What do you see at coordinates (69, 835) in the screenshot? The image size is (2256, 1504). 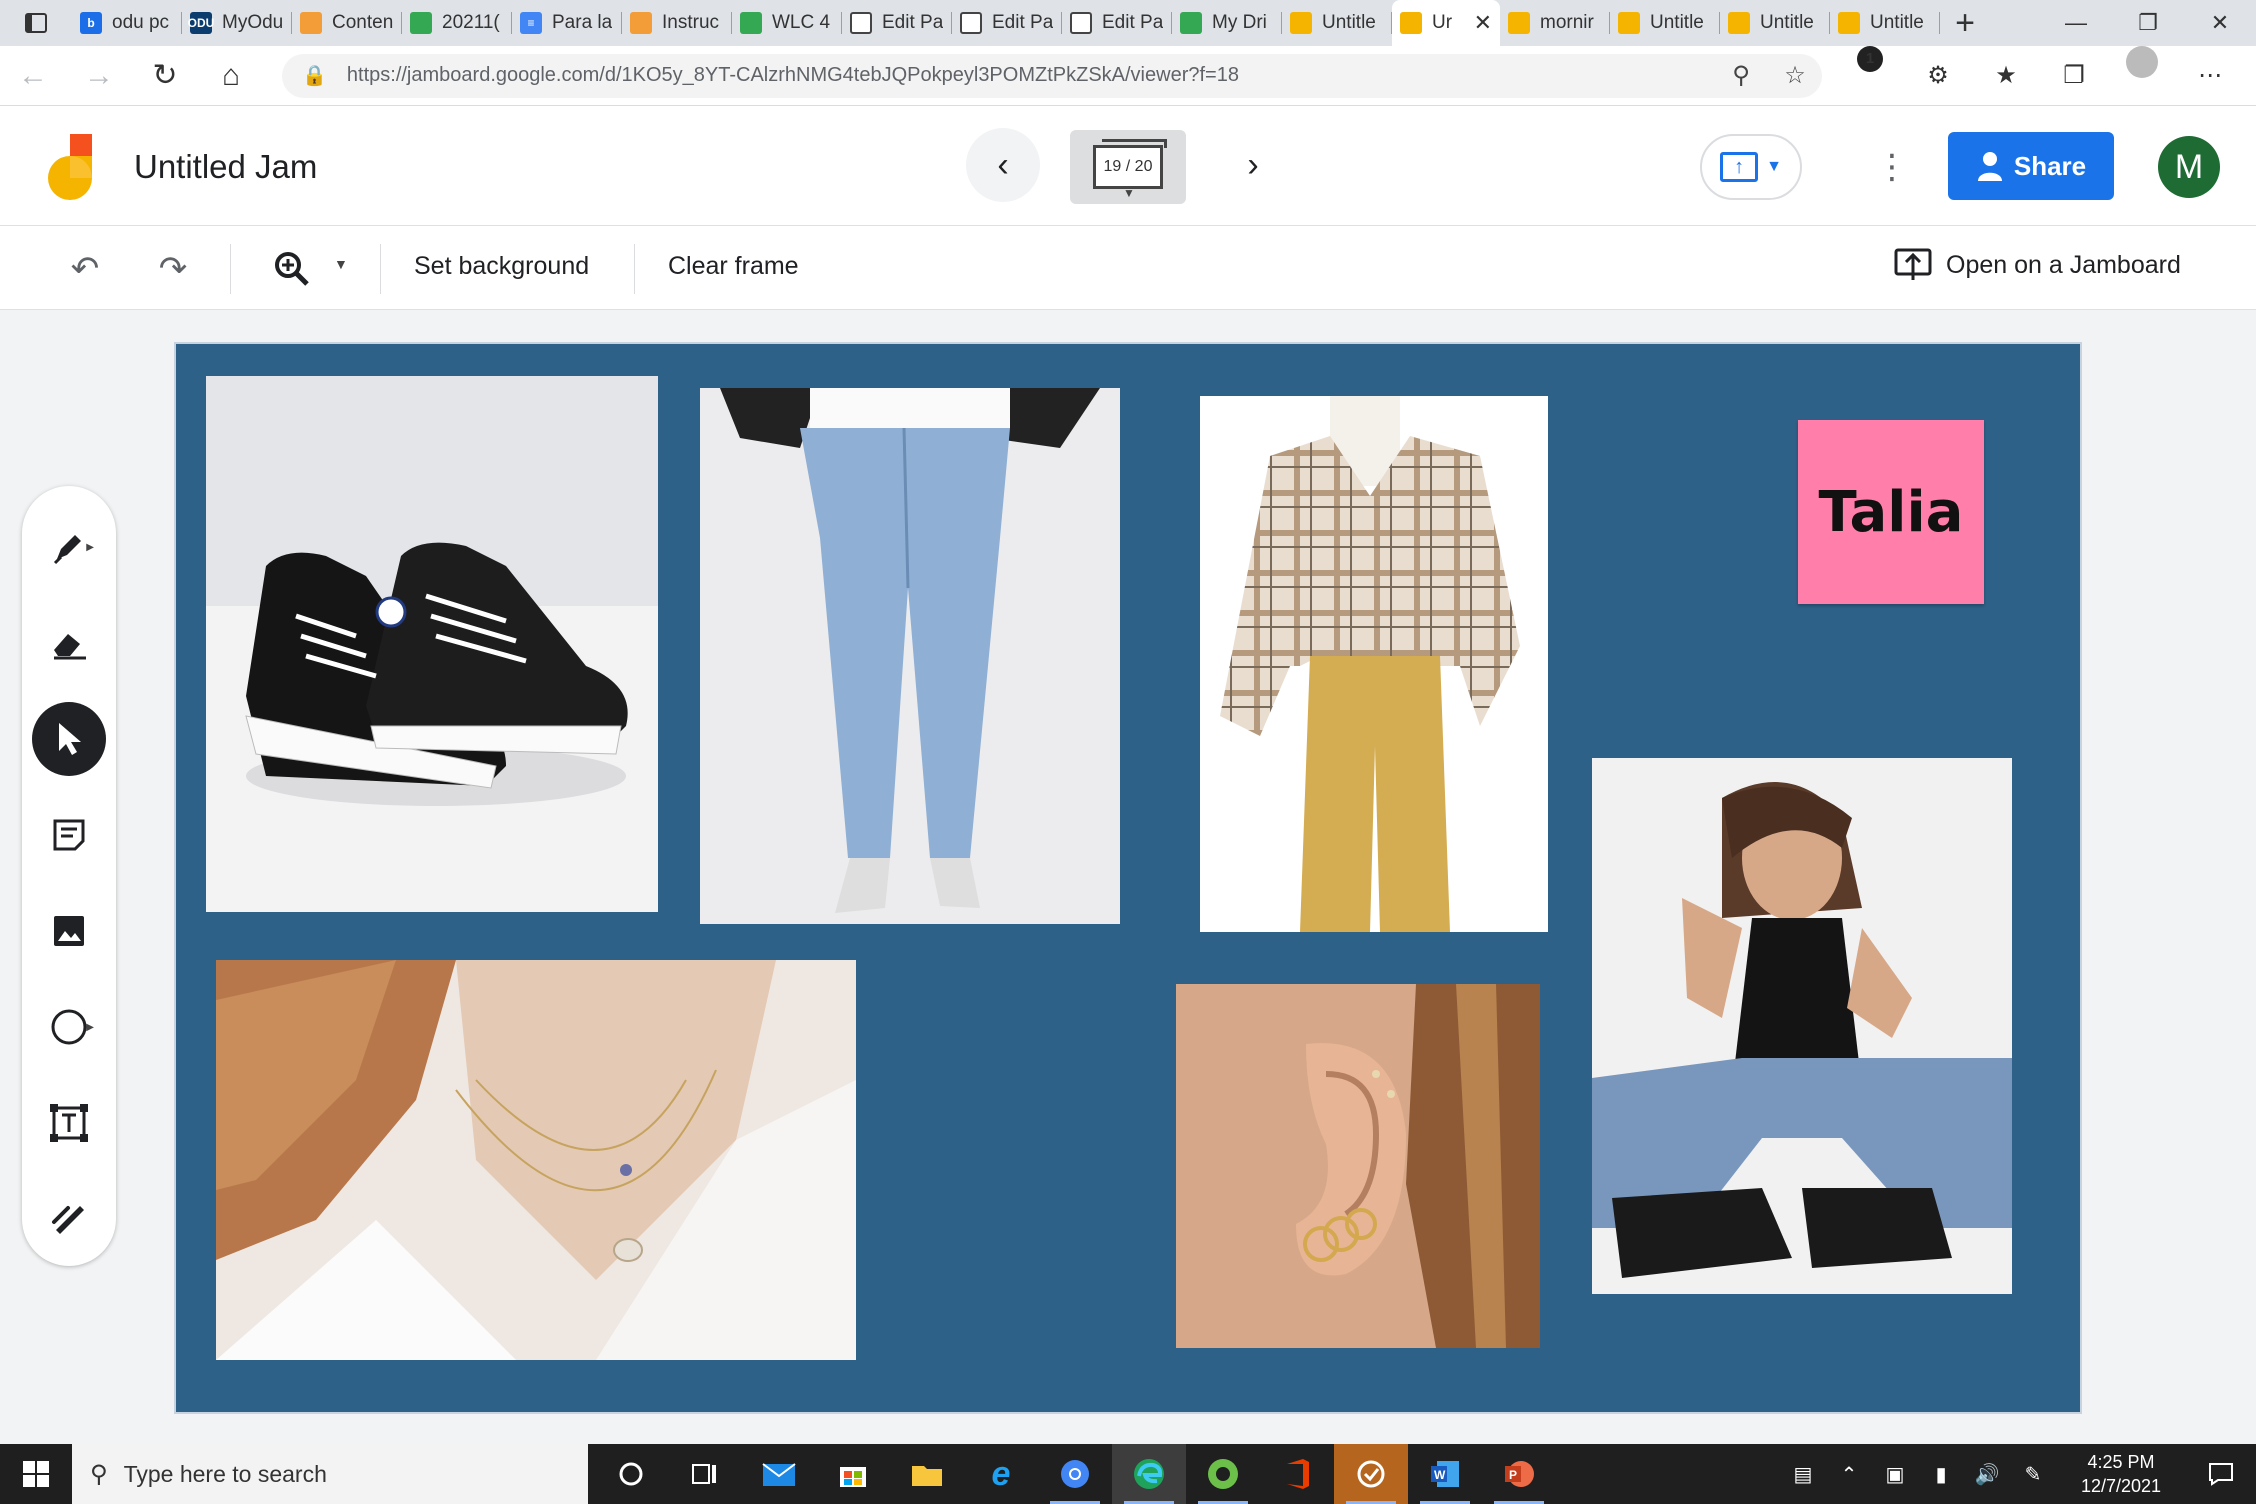 I see `sticky-note-tool-button` at bounding box center [69, 835].